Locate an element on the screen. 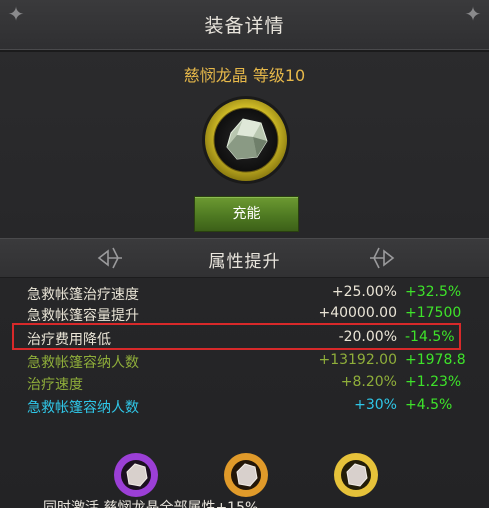 This screenshot has width=489, height=508. stat-row: 急救帐篷容量提升 +40000.00 +17500 is located at coordinates (247, 315).